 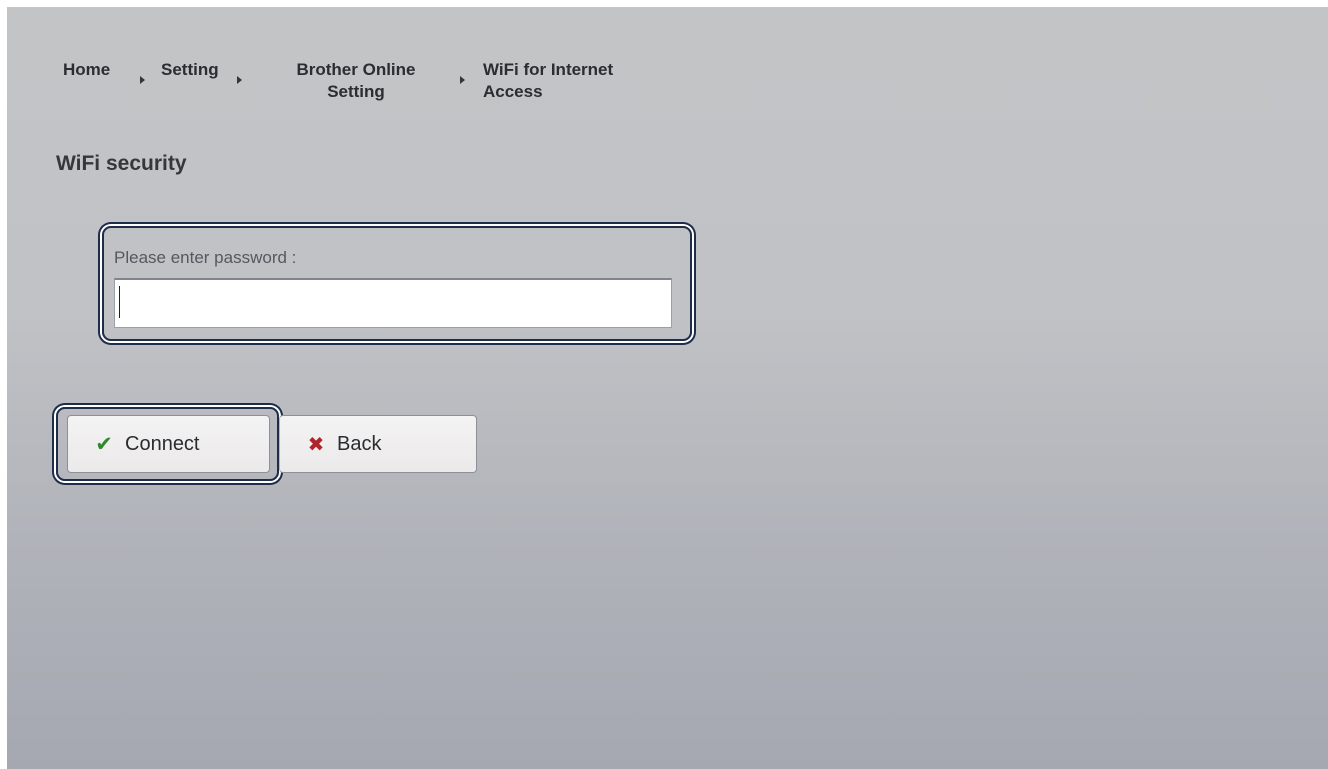 What do you see at coordinates (548, 81) in the screenshot?
I see `breadcrumb-wifi-internet-access: WiFi for Internet Access` at bounding box center [548, 81].